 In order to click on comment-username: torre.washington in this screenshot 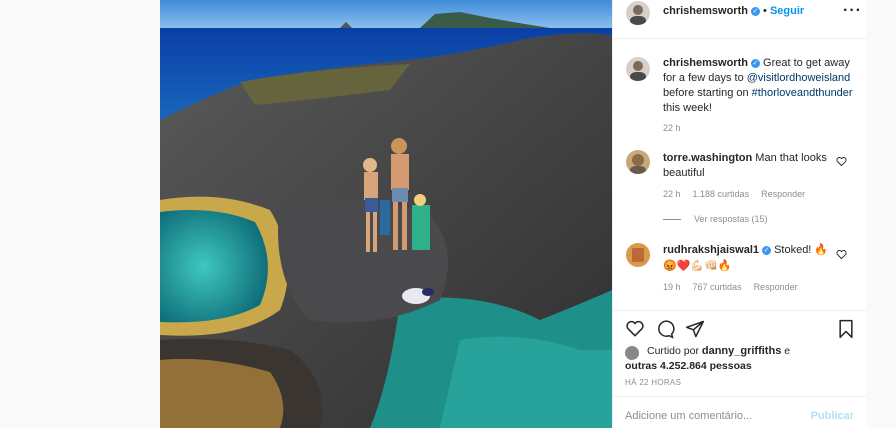, I will do `click(707, 158)`.